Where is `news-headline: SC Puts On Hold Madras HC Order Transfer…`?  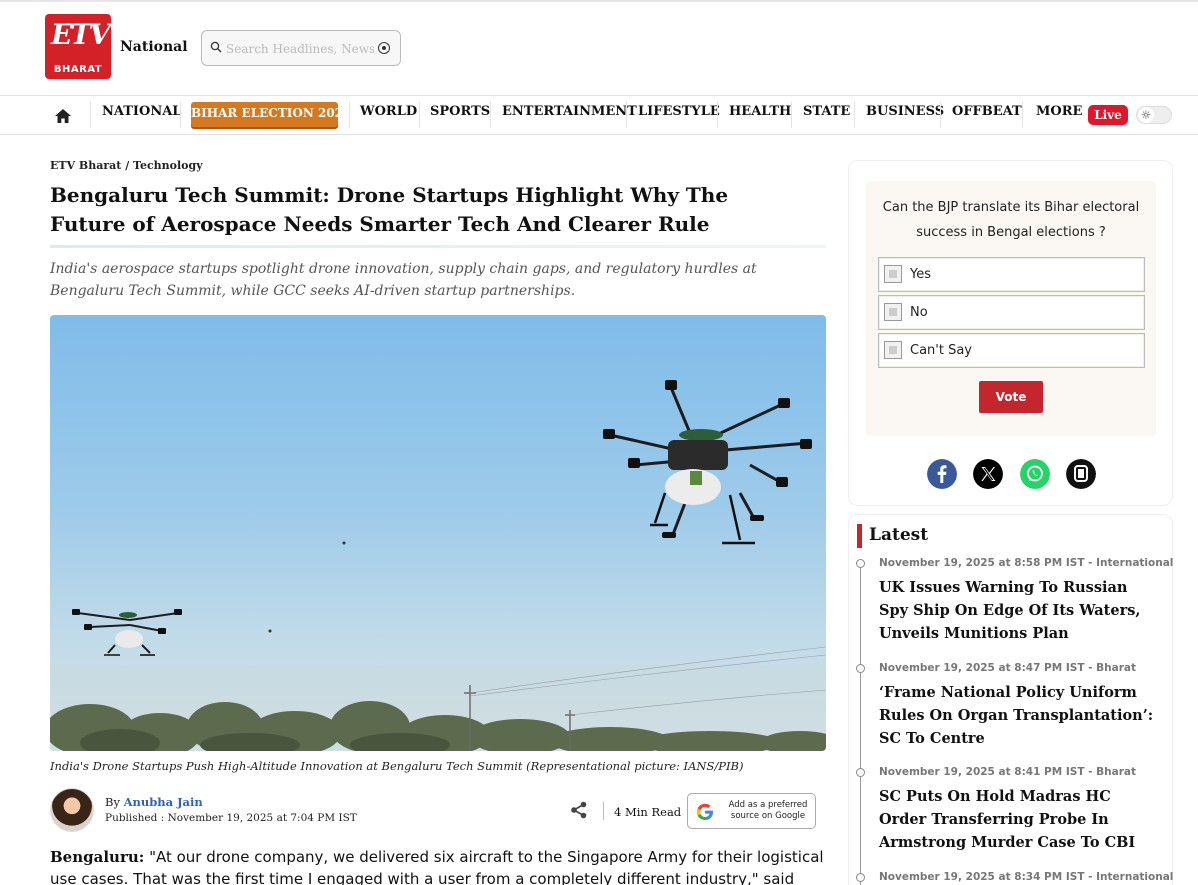 news-headline: SC Puts On Hold Madras HC Order Transfer… is located at coordinates (1016, 819).